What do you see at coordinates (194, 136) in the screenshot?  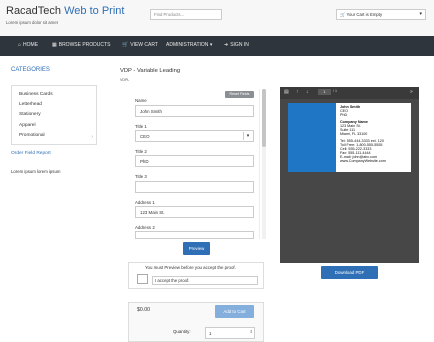 I see `title1-select: CEO ▾` at bounding box center [194, 136].